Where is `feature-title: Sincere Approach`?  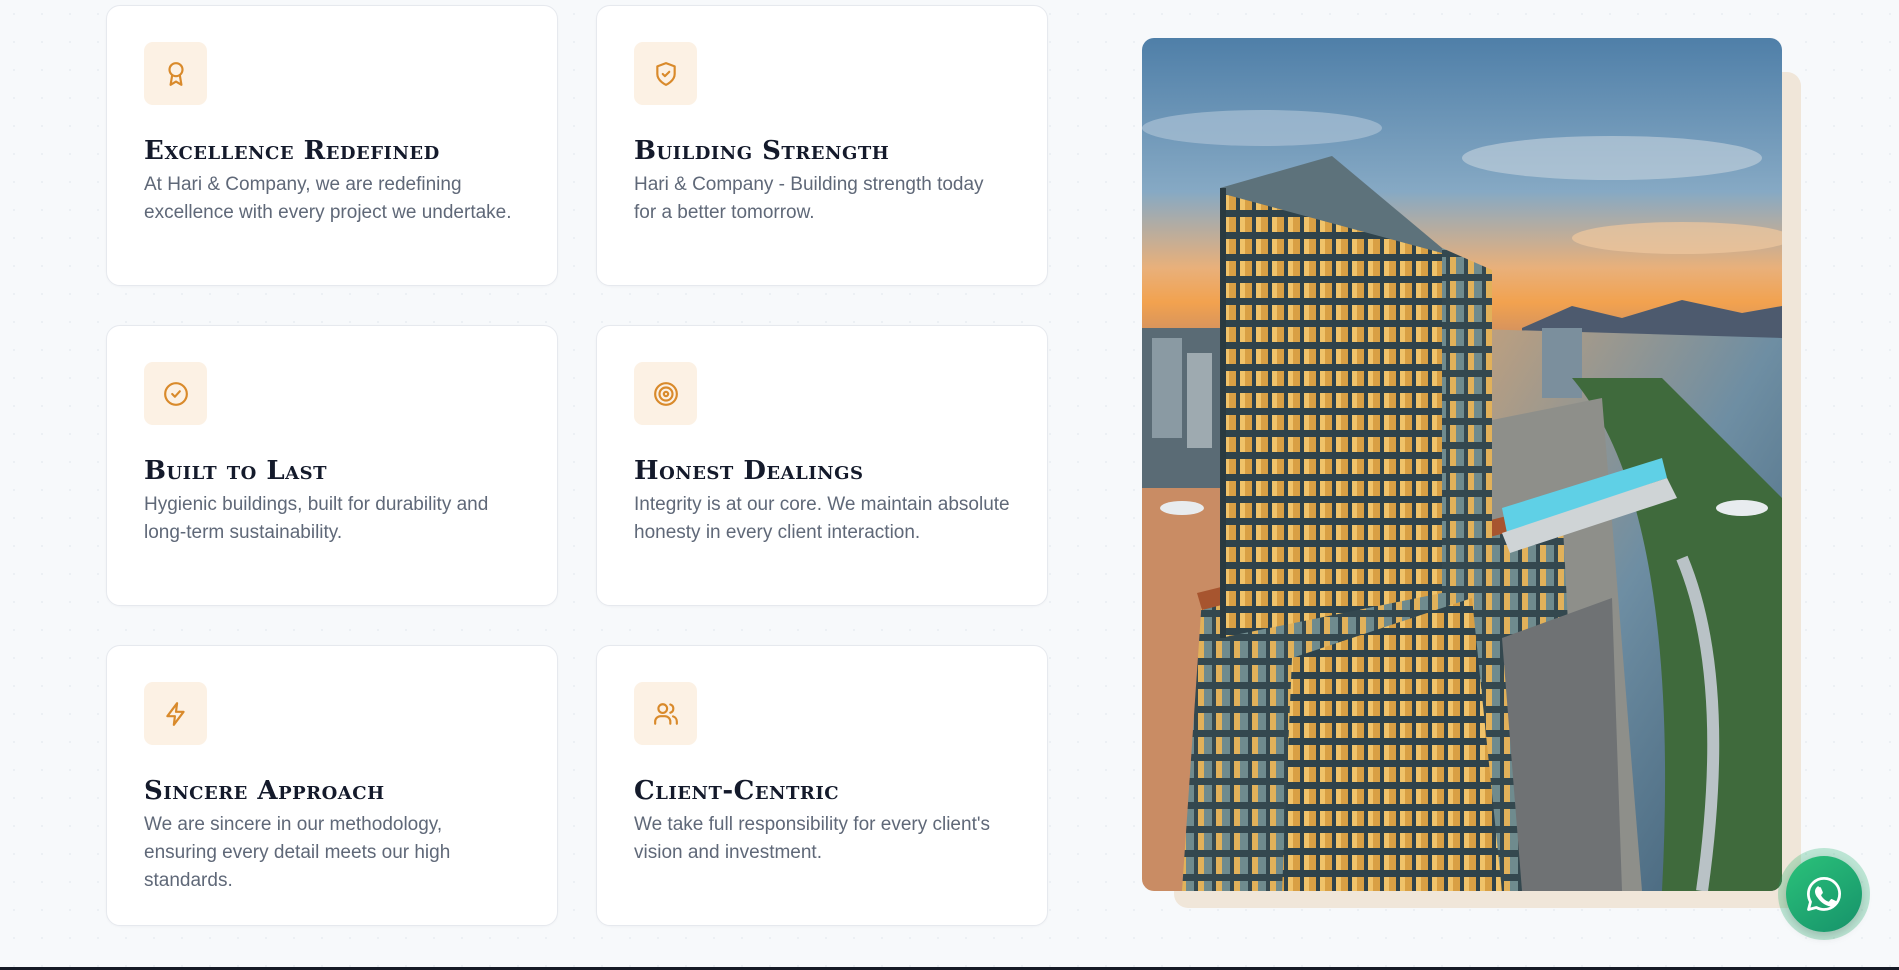
feature-title: Sincere Approach is located at coordinates (264, 791).